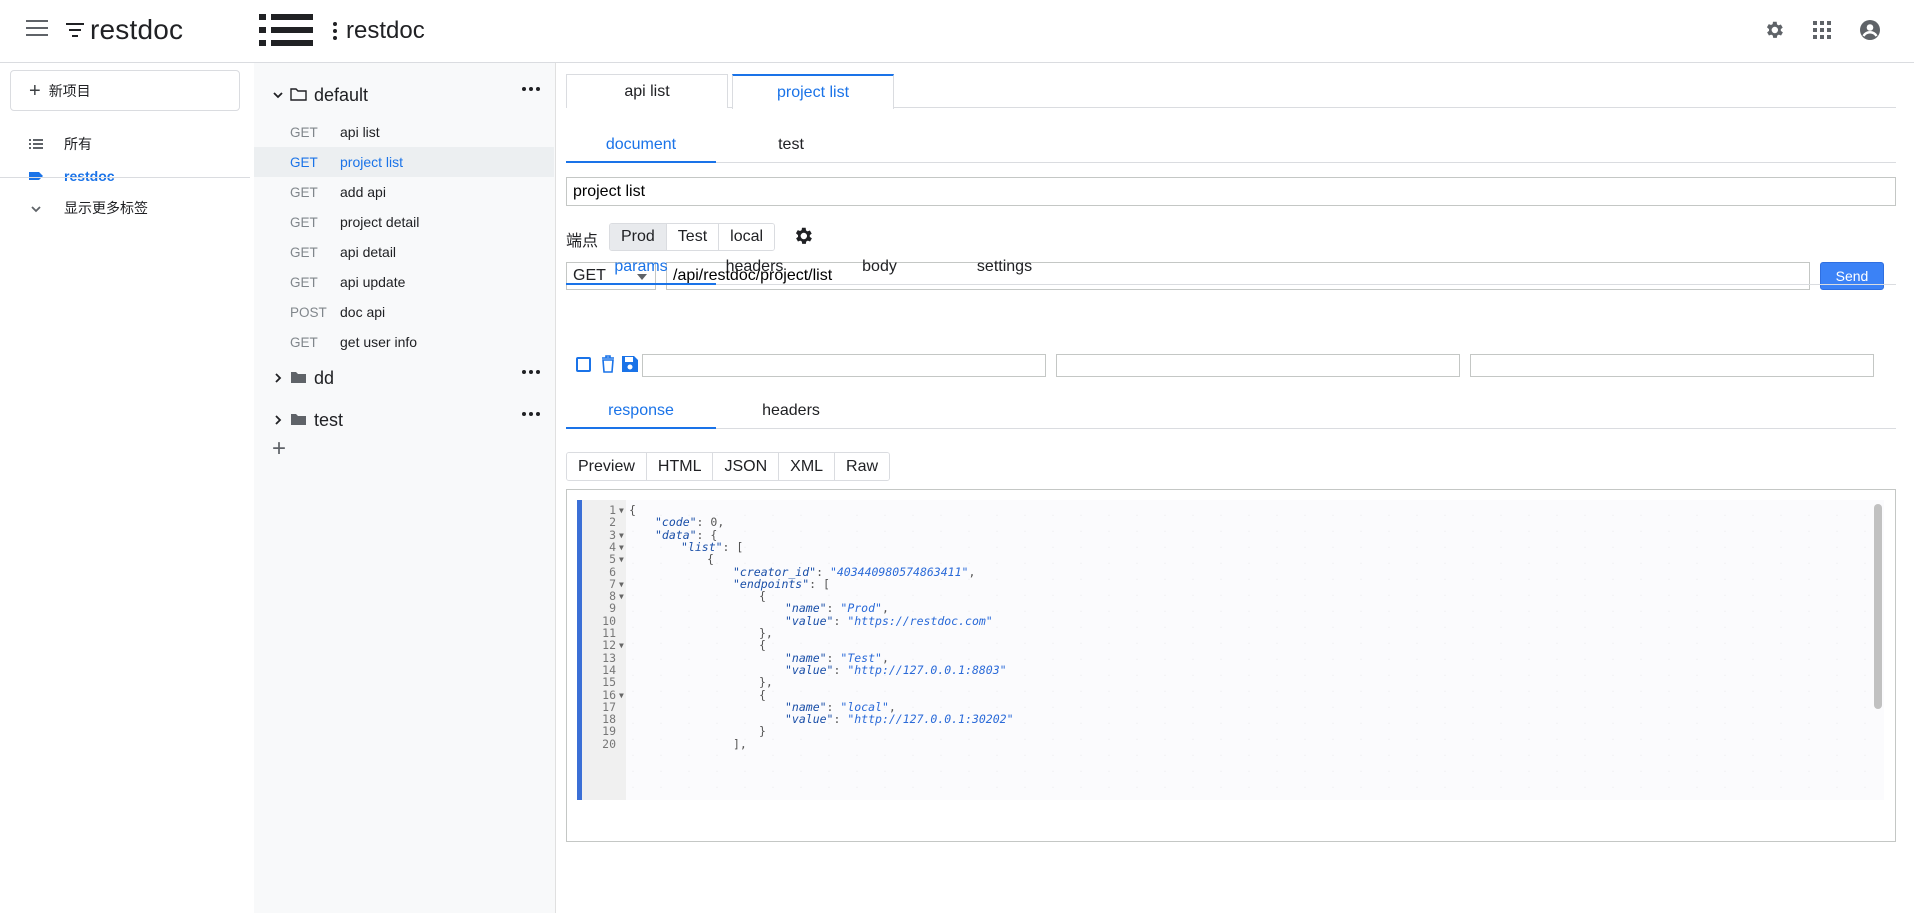  Describe the element at coordinates (1672, 365) in the screenshot. I see `param-description-input` at that location.